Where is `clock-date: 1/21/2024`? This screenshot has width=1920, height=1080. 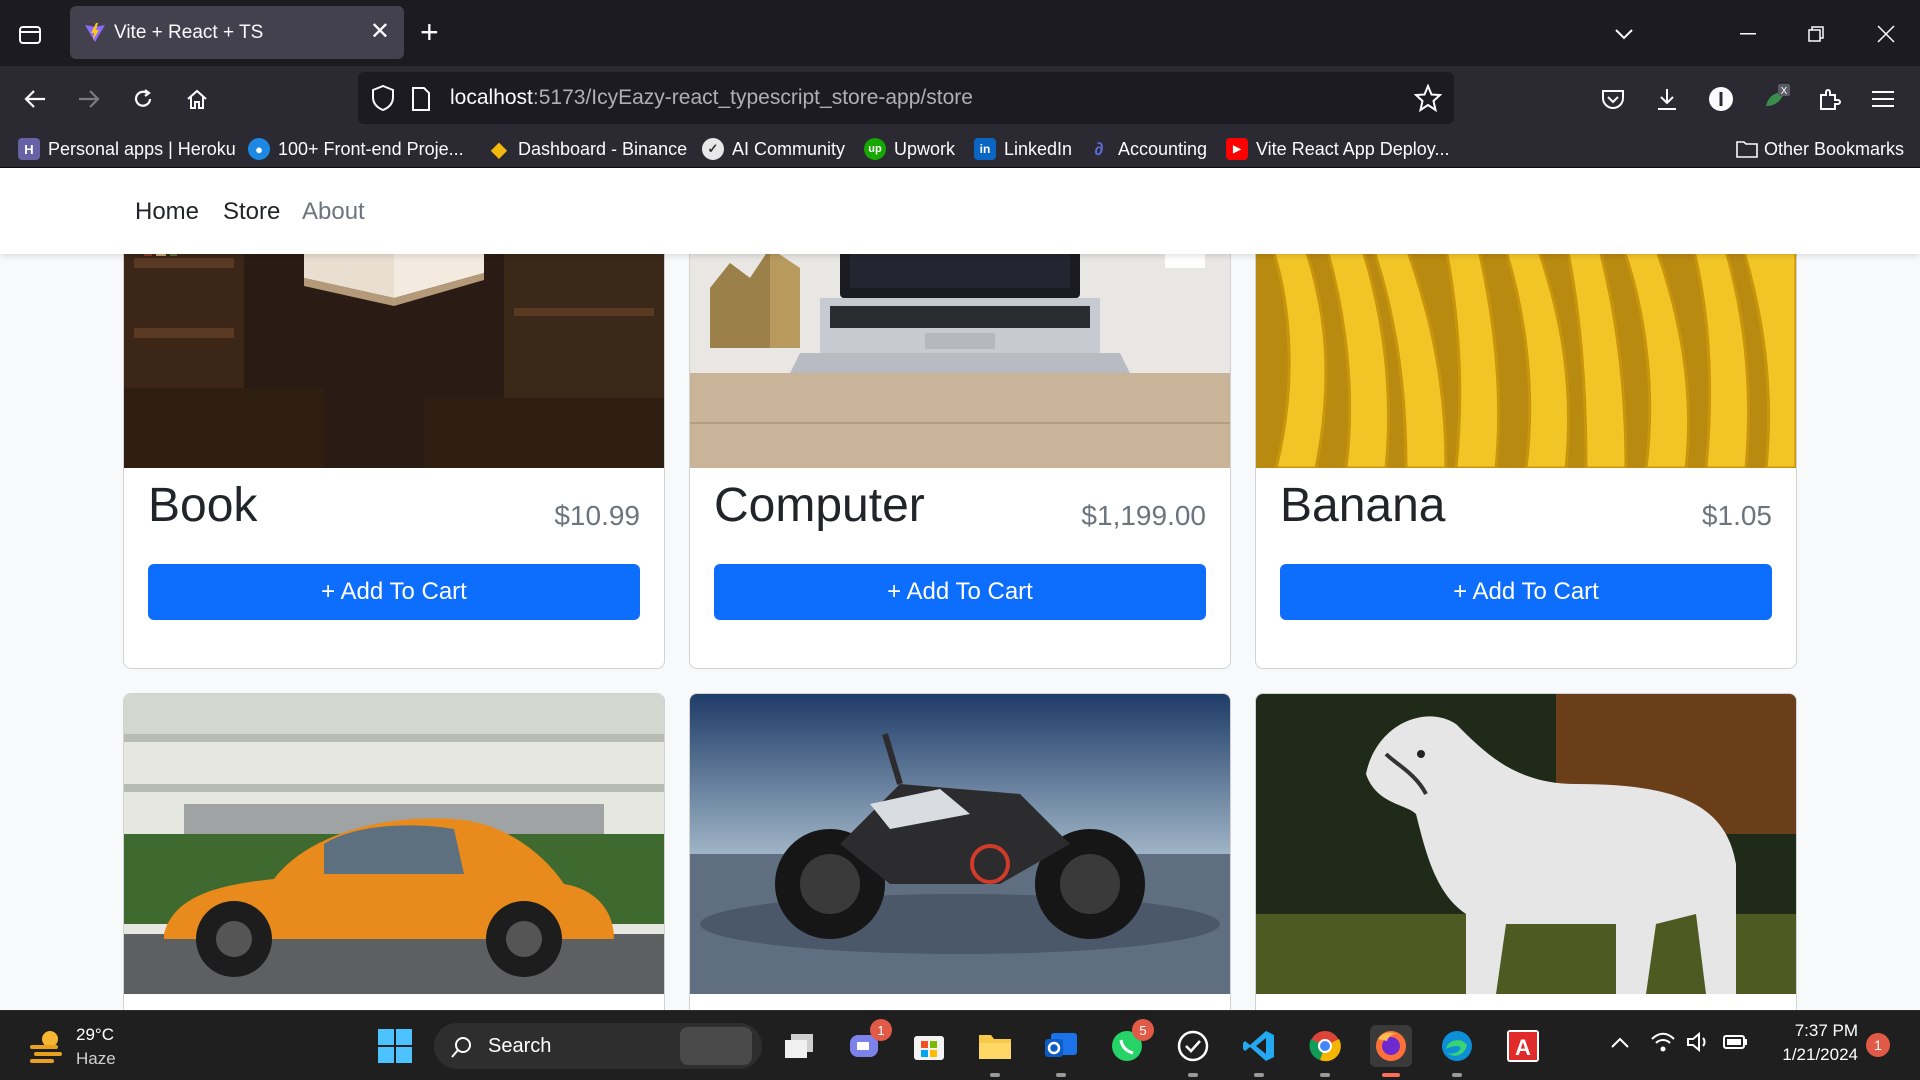 clock-date: 1/21/2024 is located at coordinates (1813, 1055).